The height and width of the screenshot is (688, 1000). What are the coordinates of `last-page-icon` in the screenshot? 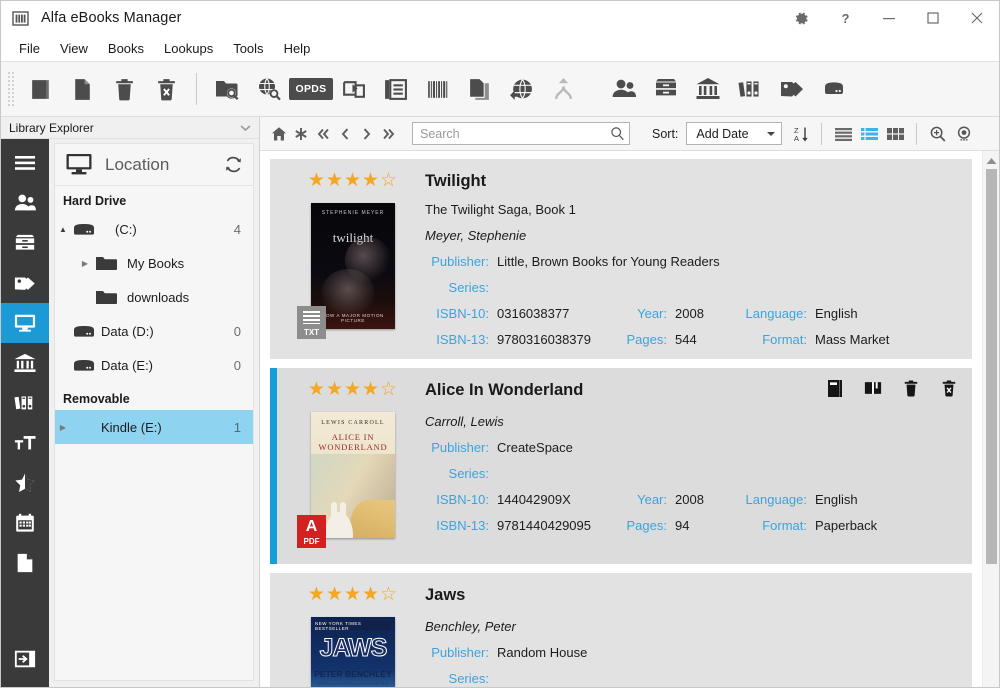 It's located at (389, 134).